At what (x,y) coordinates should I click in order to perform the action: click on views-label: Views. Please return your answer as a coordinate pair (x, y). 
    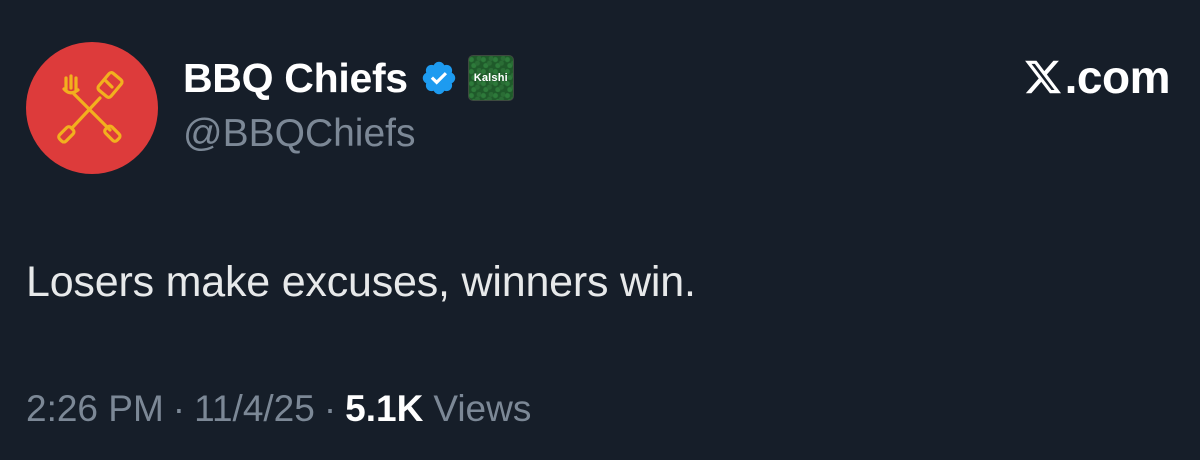
    Looking at the image, I should click on (482, 408).